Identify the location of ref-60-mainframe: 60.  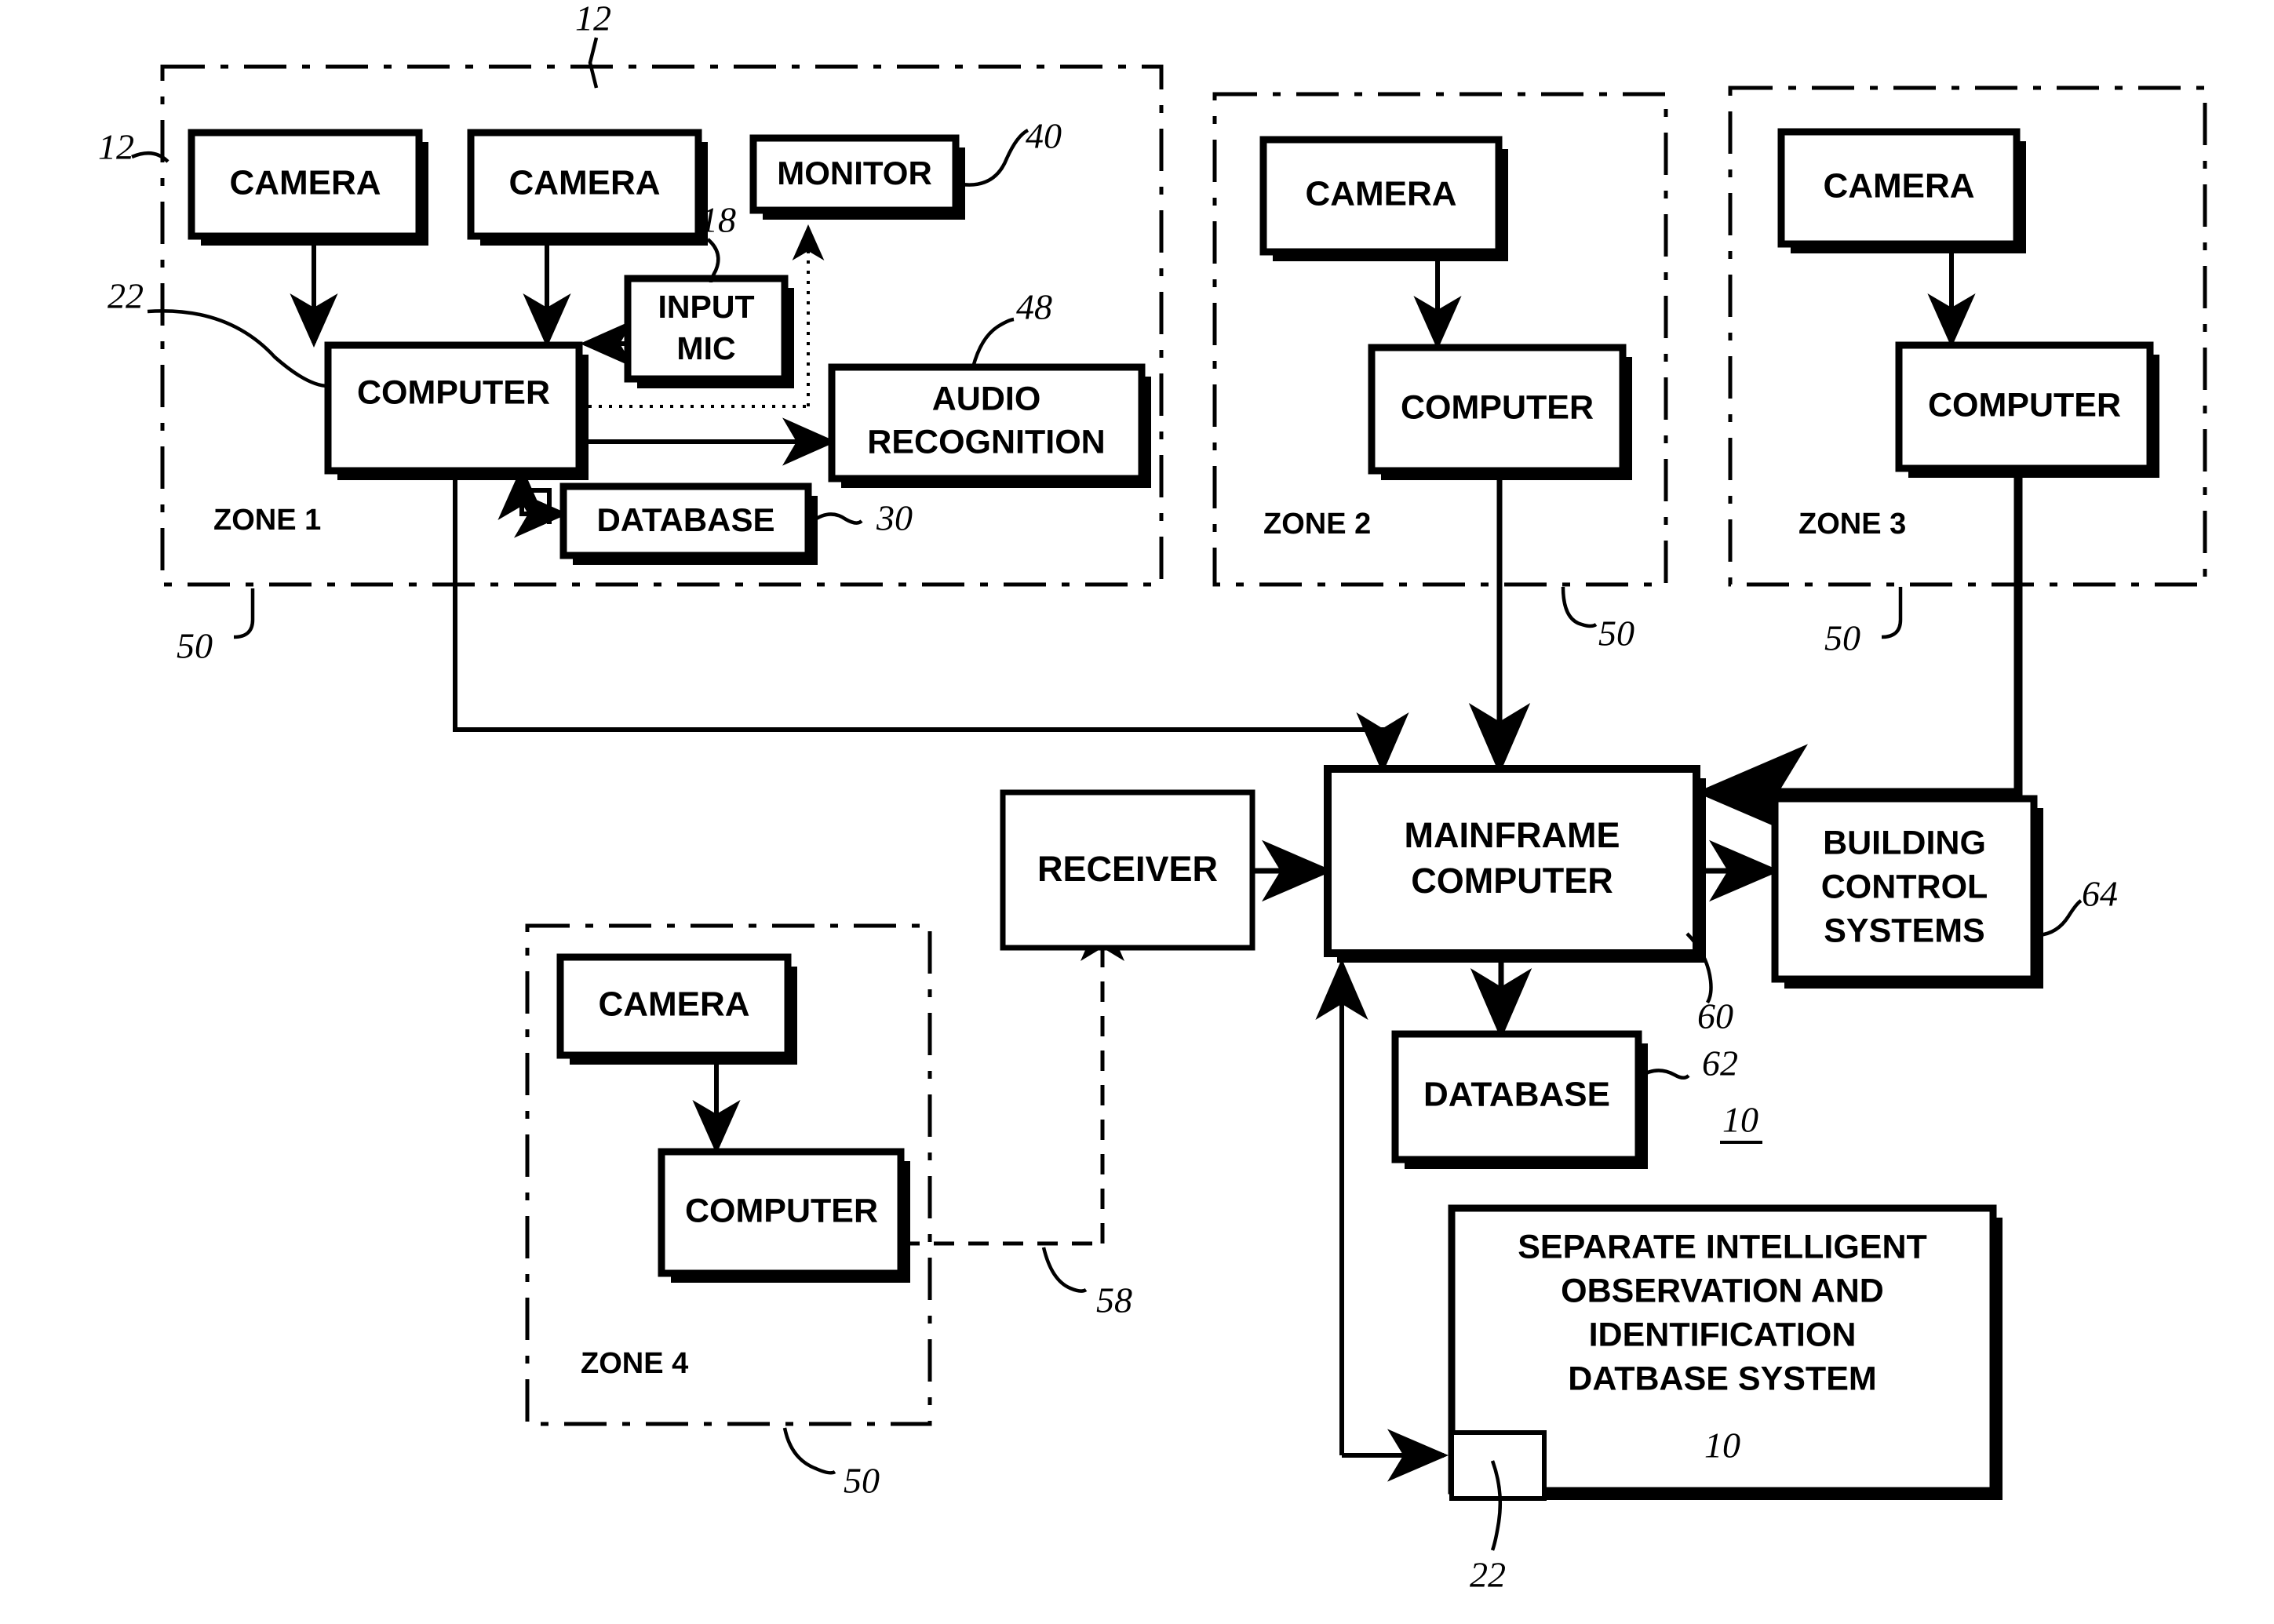
(1715, 1016).